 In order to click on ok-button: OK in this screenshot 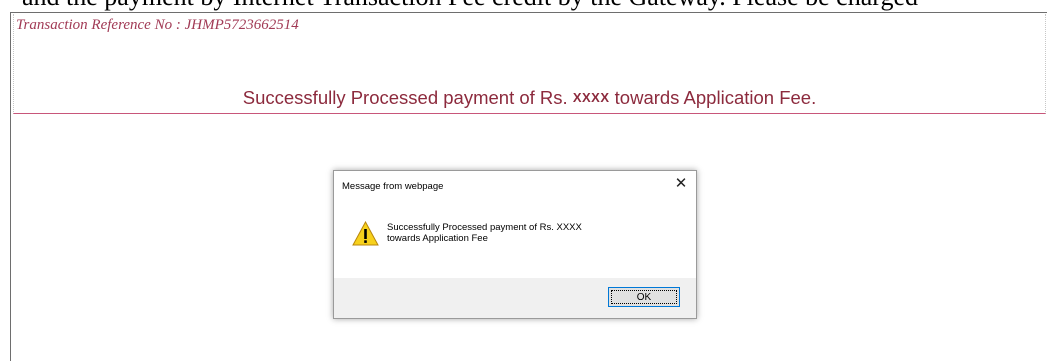, I will do `click(644, 297)`.